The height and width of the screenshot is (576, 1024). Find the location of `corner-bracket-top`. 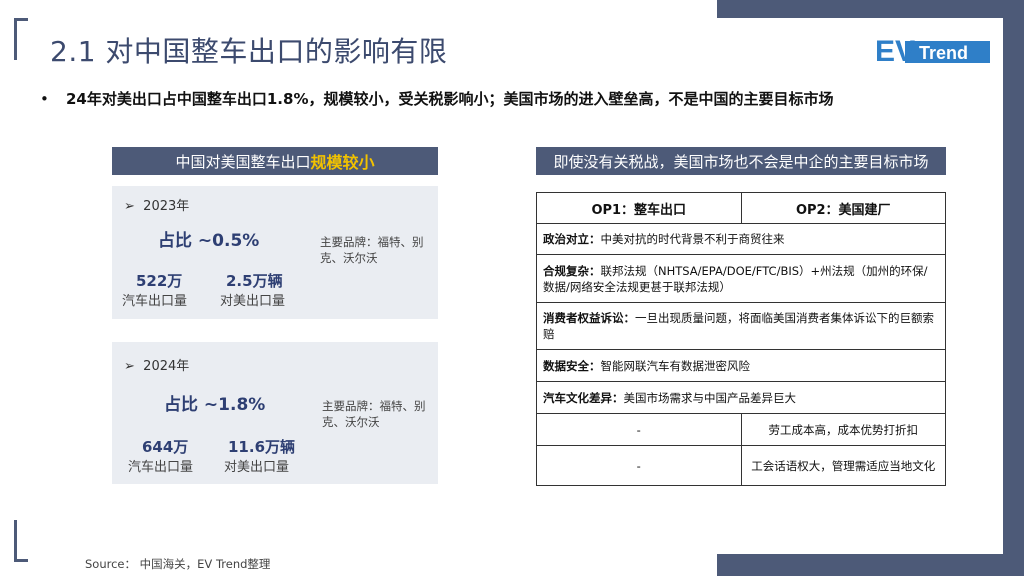

corner-bracket-top is located at coordinates (21, 39).